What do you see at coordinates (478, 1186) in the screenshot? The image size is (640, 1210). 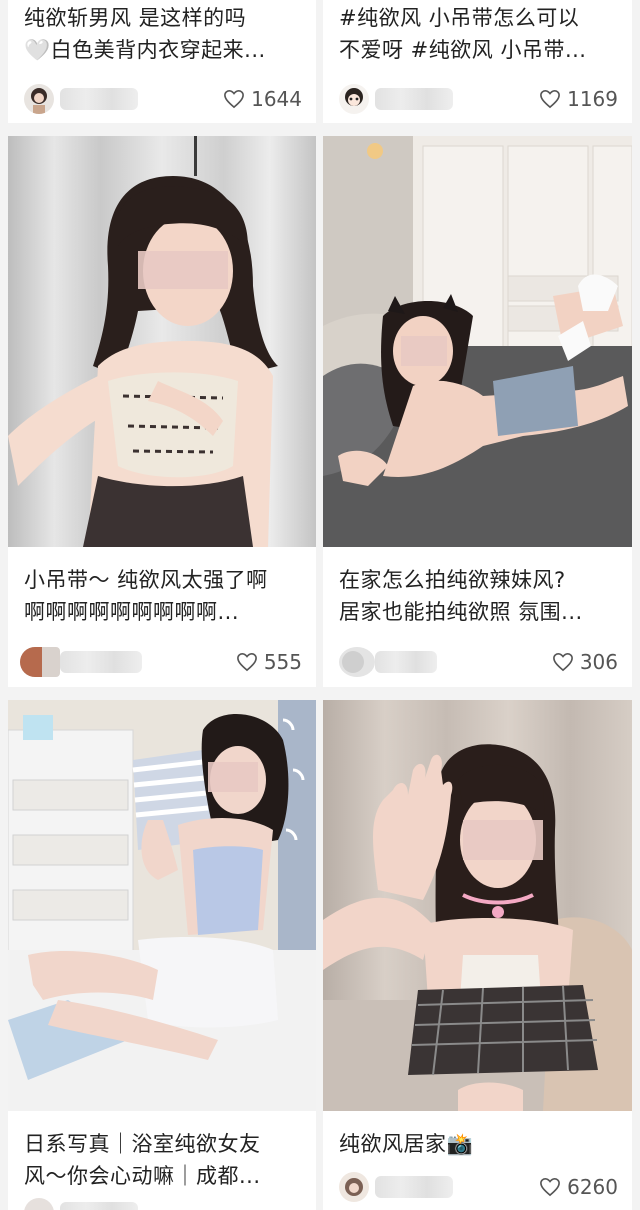 I see `post-meta: 6260` at bounding box center [478, 1186].